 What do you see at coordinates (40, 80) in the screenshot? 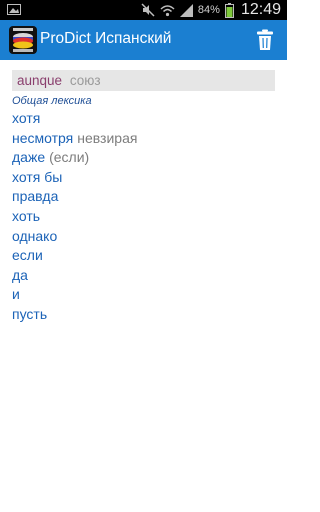
I see `headword: aunque` at bounding box center [40, 80].